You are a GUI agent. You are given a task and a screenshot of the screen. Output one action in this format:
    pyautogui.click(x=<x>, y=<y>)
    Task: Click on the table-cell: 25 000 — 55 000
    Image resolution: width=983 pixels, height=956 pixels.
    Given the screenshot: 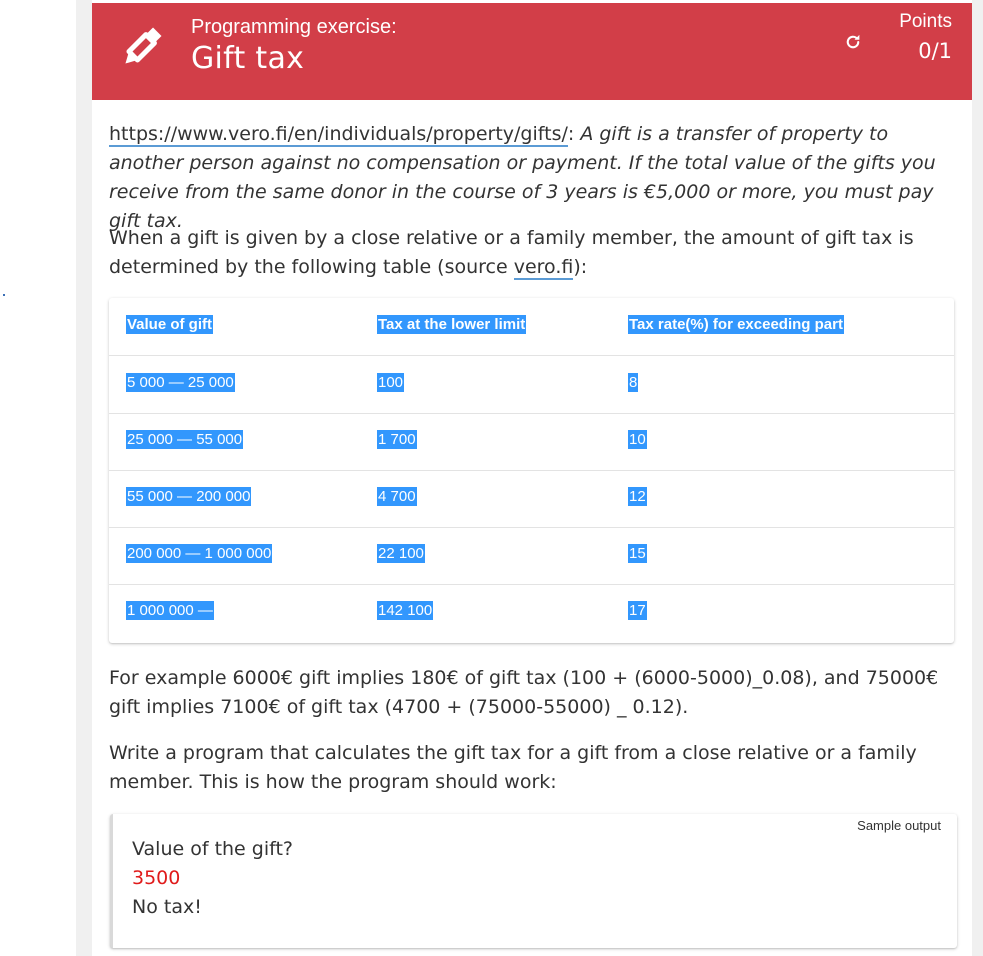 What is the action you would take?
    pyautogui.click(x=185, y=439)
    